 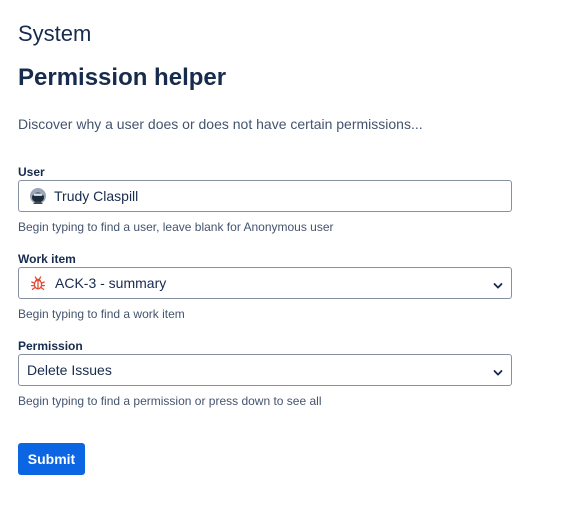 What do you see at coordinates (69, 370) in the screenshot?
I see `permission-field-value: Delete Issues` at bounding box center [69, 370].